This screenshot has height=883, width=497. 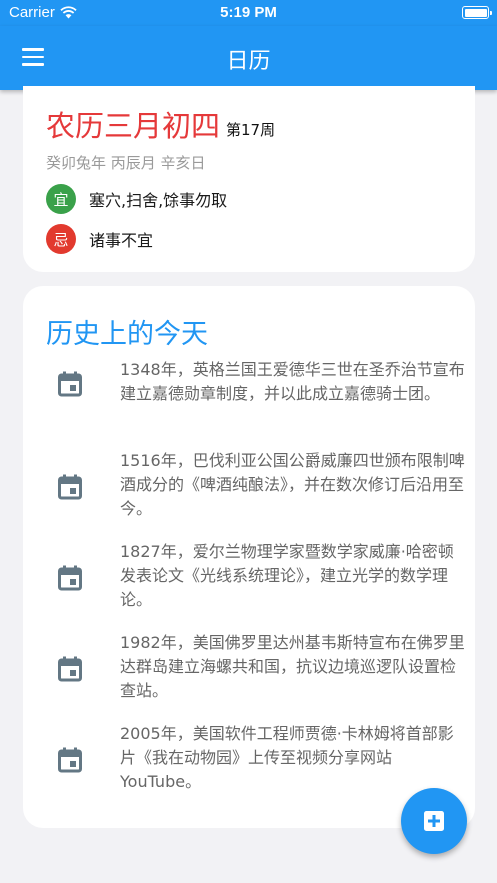 What do you see at coordinates (477, 12) in the screenshot?
I see `battery-icon` at bounding box center [477, 12].